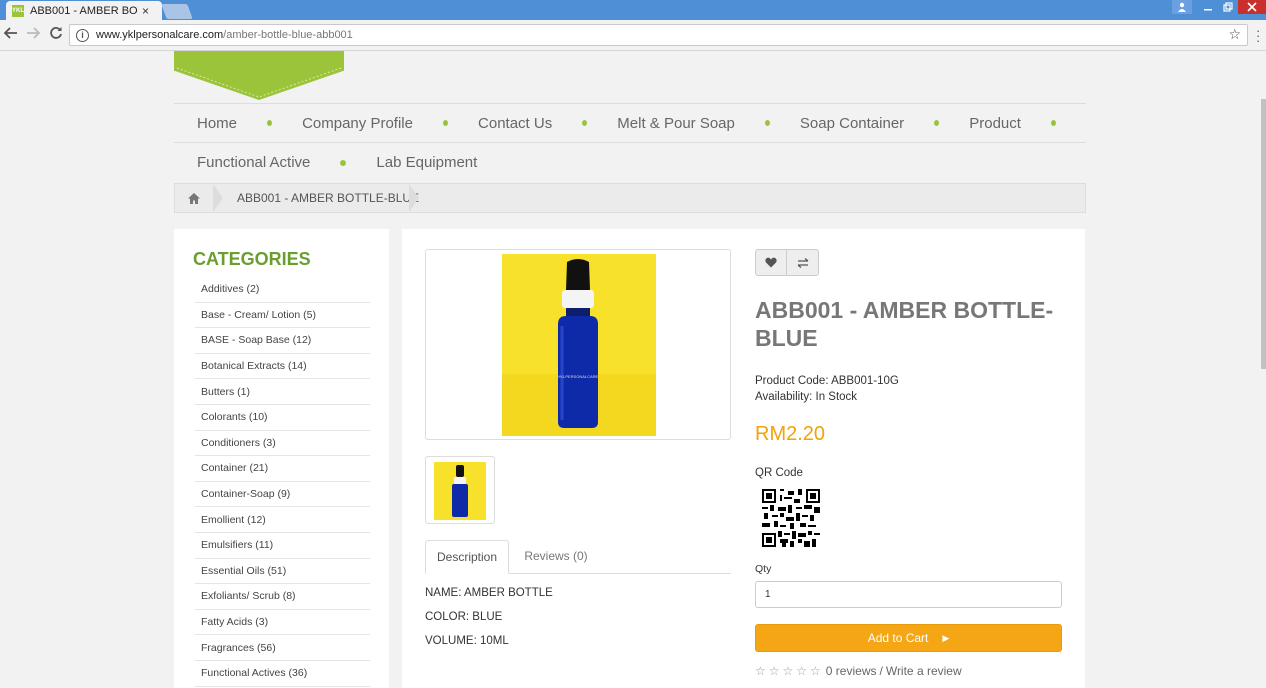 The width and height of the screenshot is (1266, 688). What do you see at coordinates (1252, 7) in the screenshot?
I see `close-window-icon` at bounding box center [1252, 7].